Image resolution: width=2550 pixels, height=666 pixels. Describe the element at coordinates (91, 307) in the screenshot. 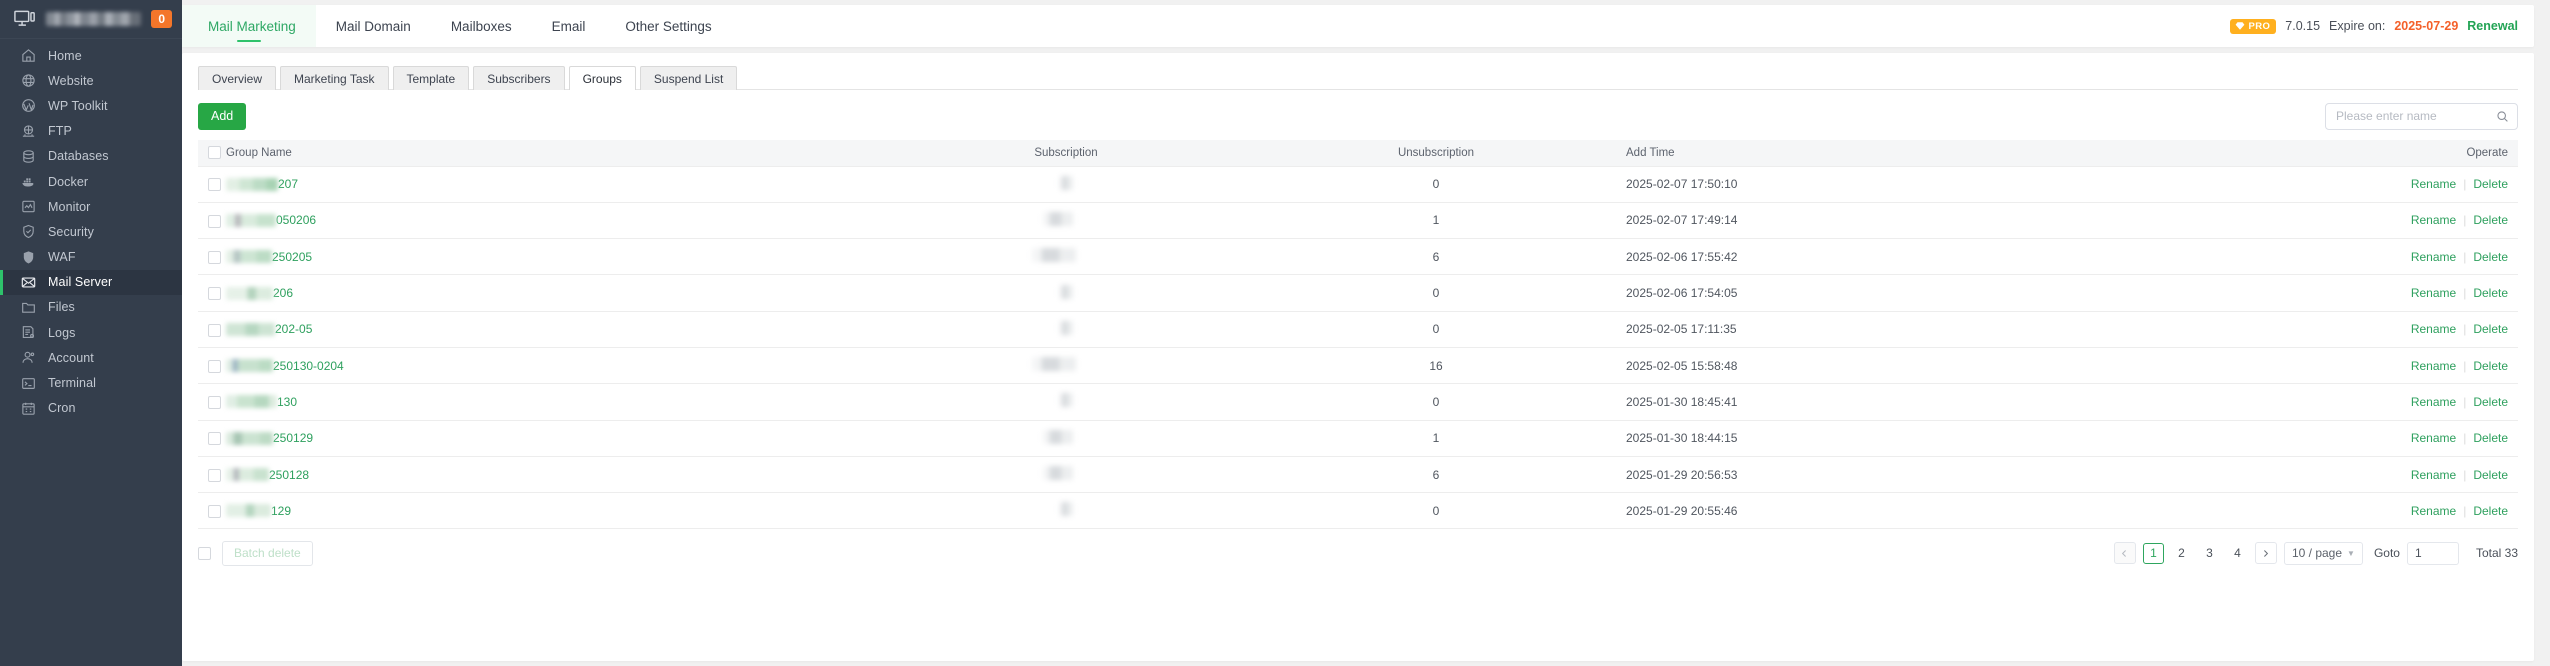

I see `sidebar-item-files: Files` at that location.